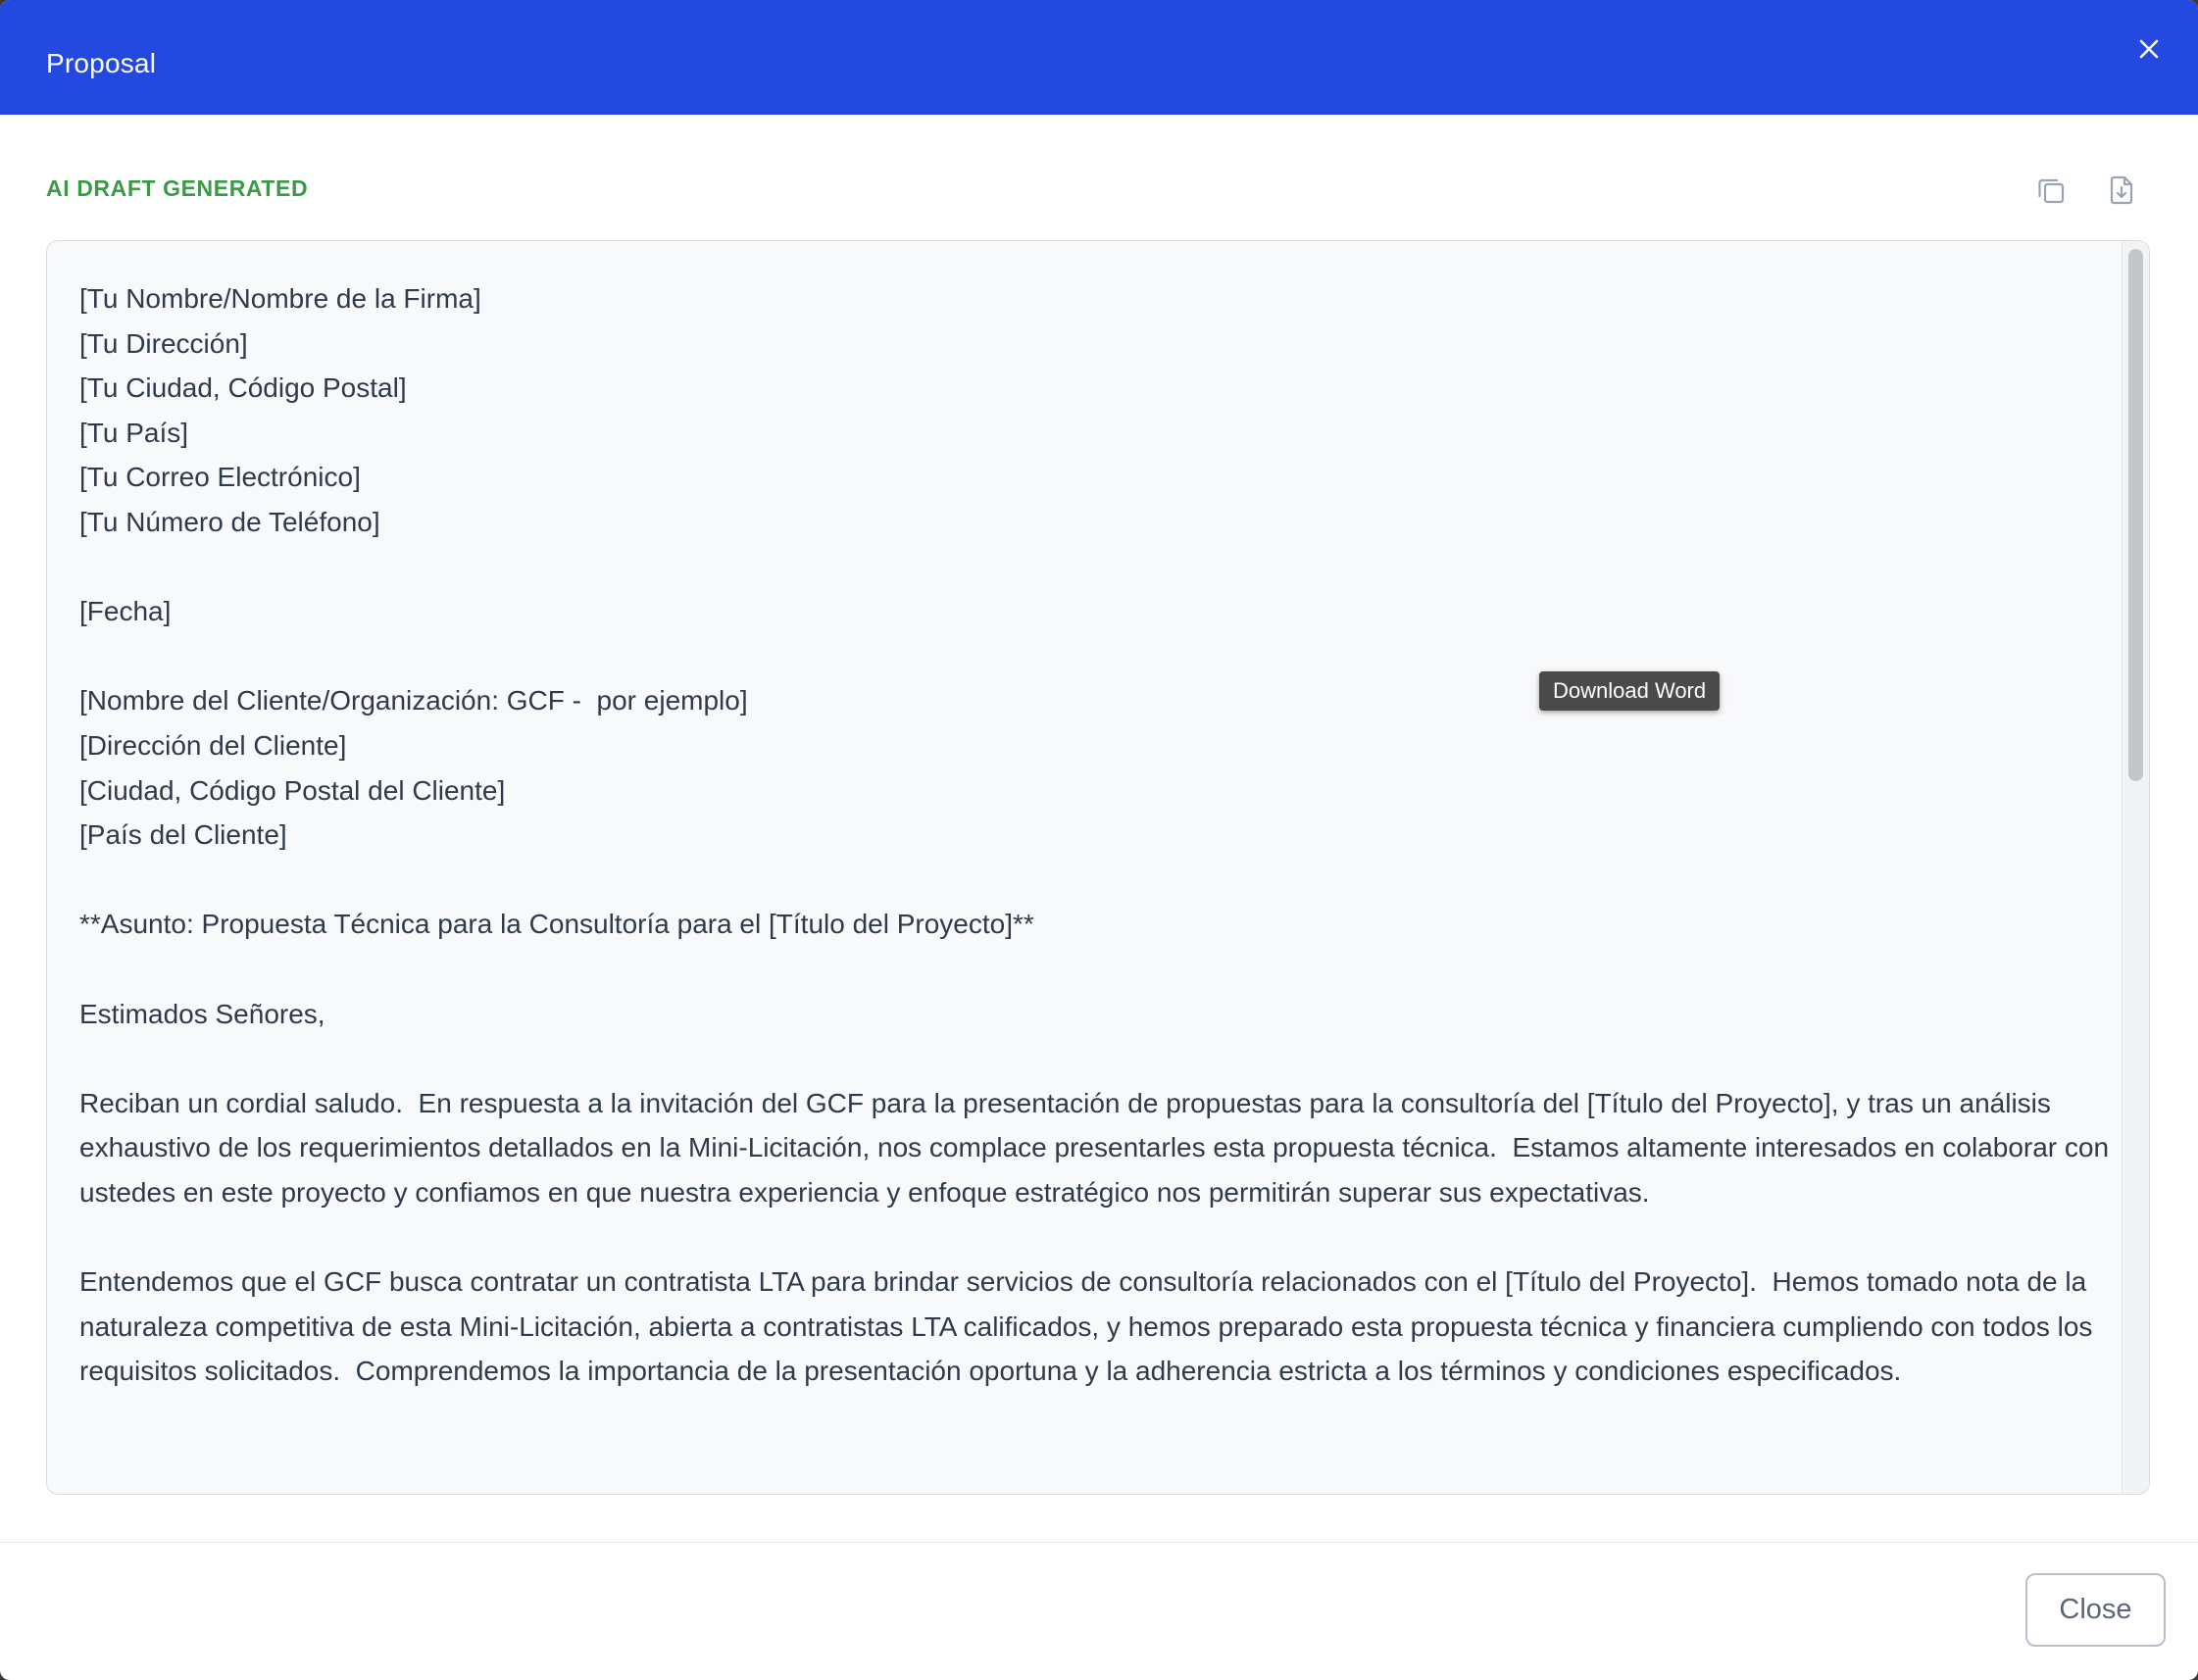 This screenshot has width=2198, height=1680. I want to click on download-word-icon, so click(2121, 190).